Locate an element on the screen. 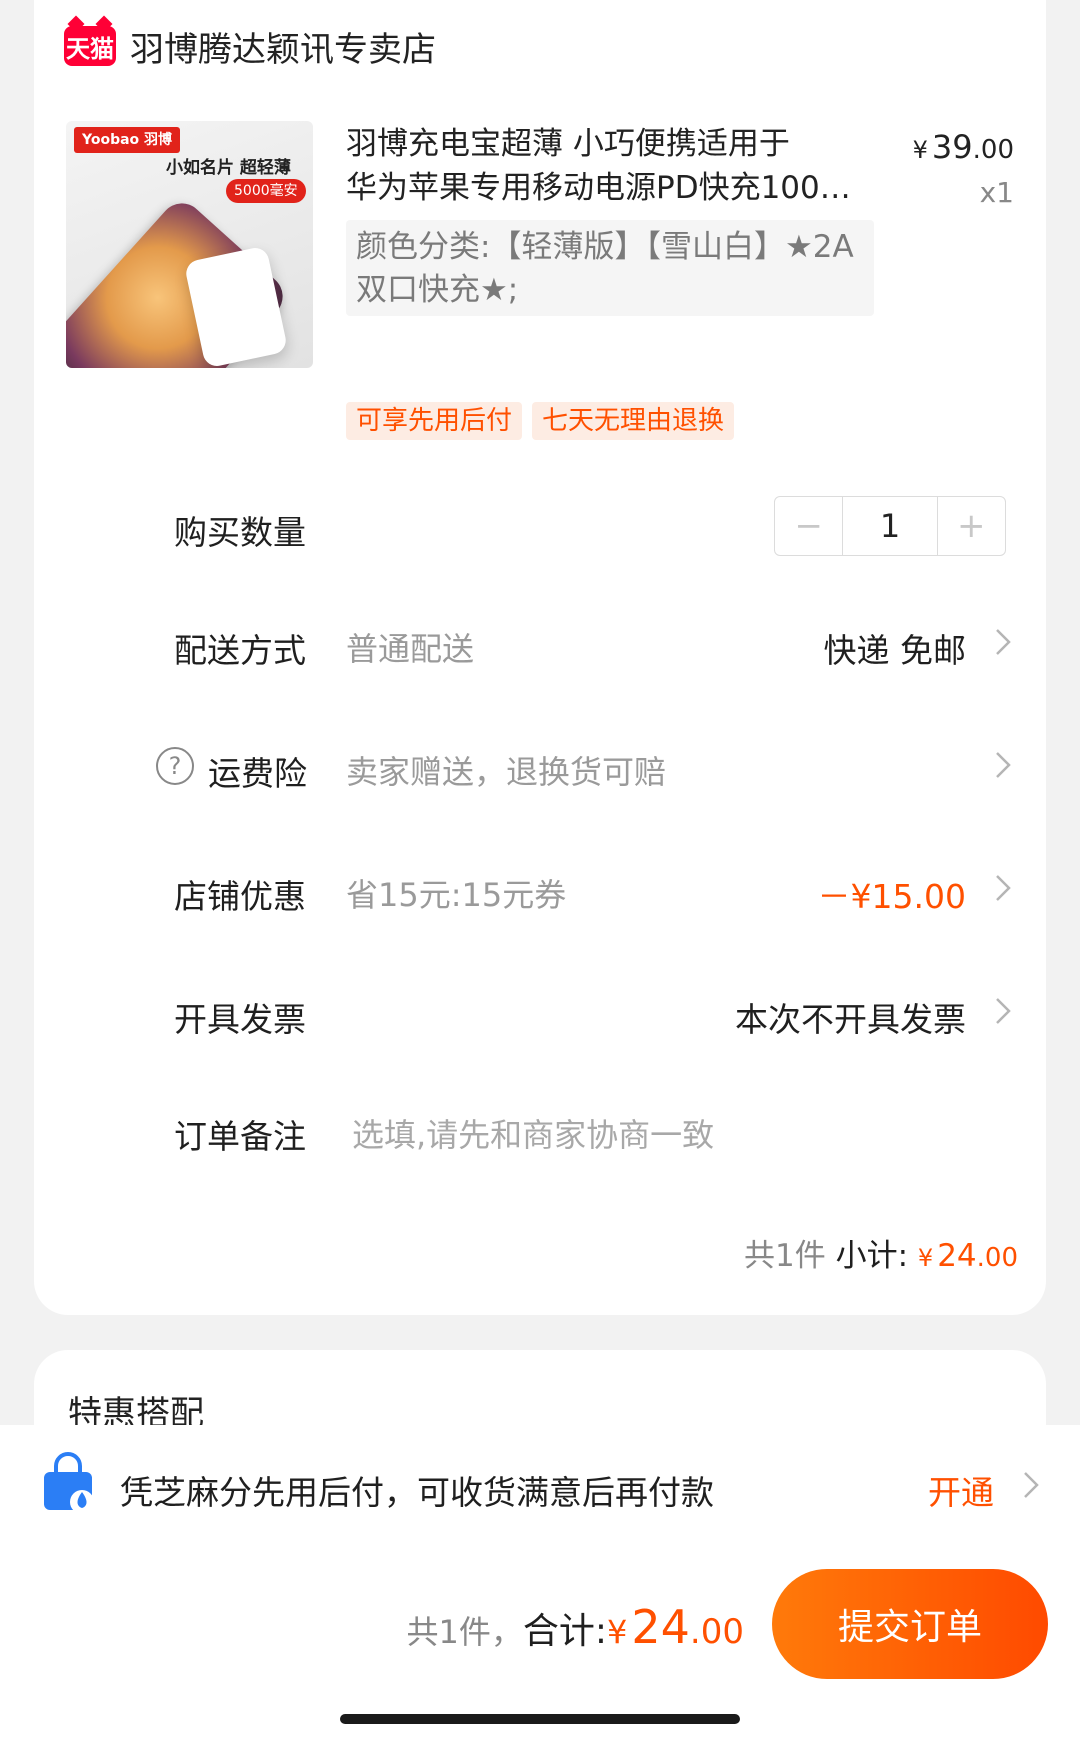 This screenshot has height=1740, width=1080. subtotal-count: 共1件 is located at coordinates (785, 1256).